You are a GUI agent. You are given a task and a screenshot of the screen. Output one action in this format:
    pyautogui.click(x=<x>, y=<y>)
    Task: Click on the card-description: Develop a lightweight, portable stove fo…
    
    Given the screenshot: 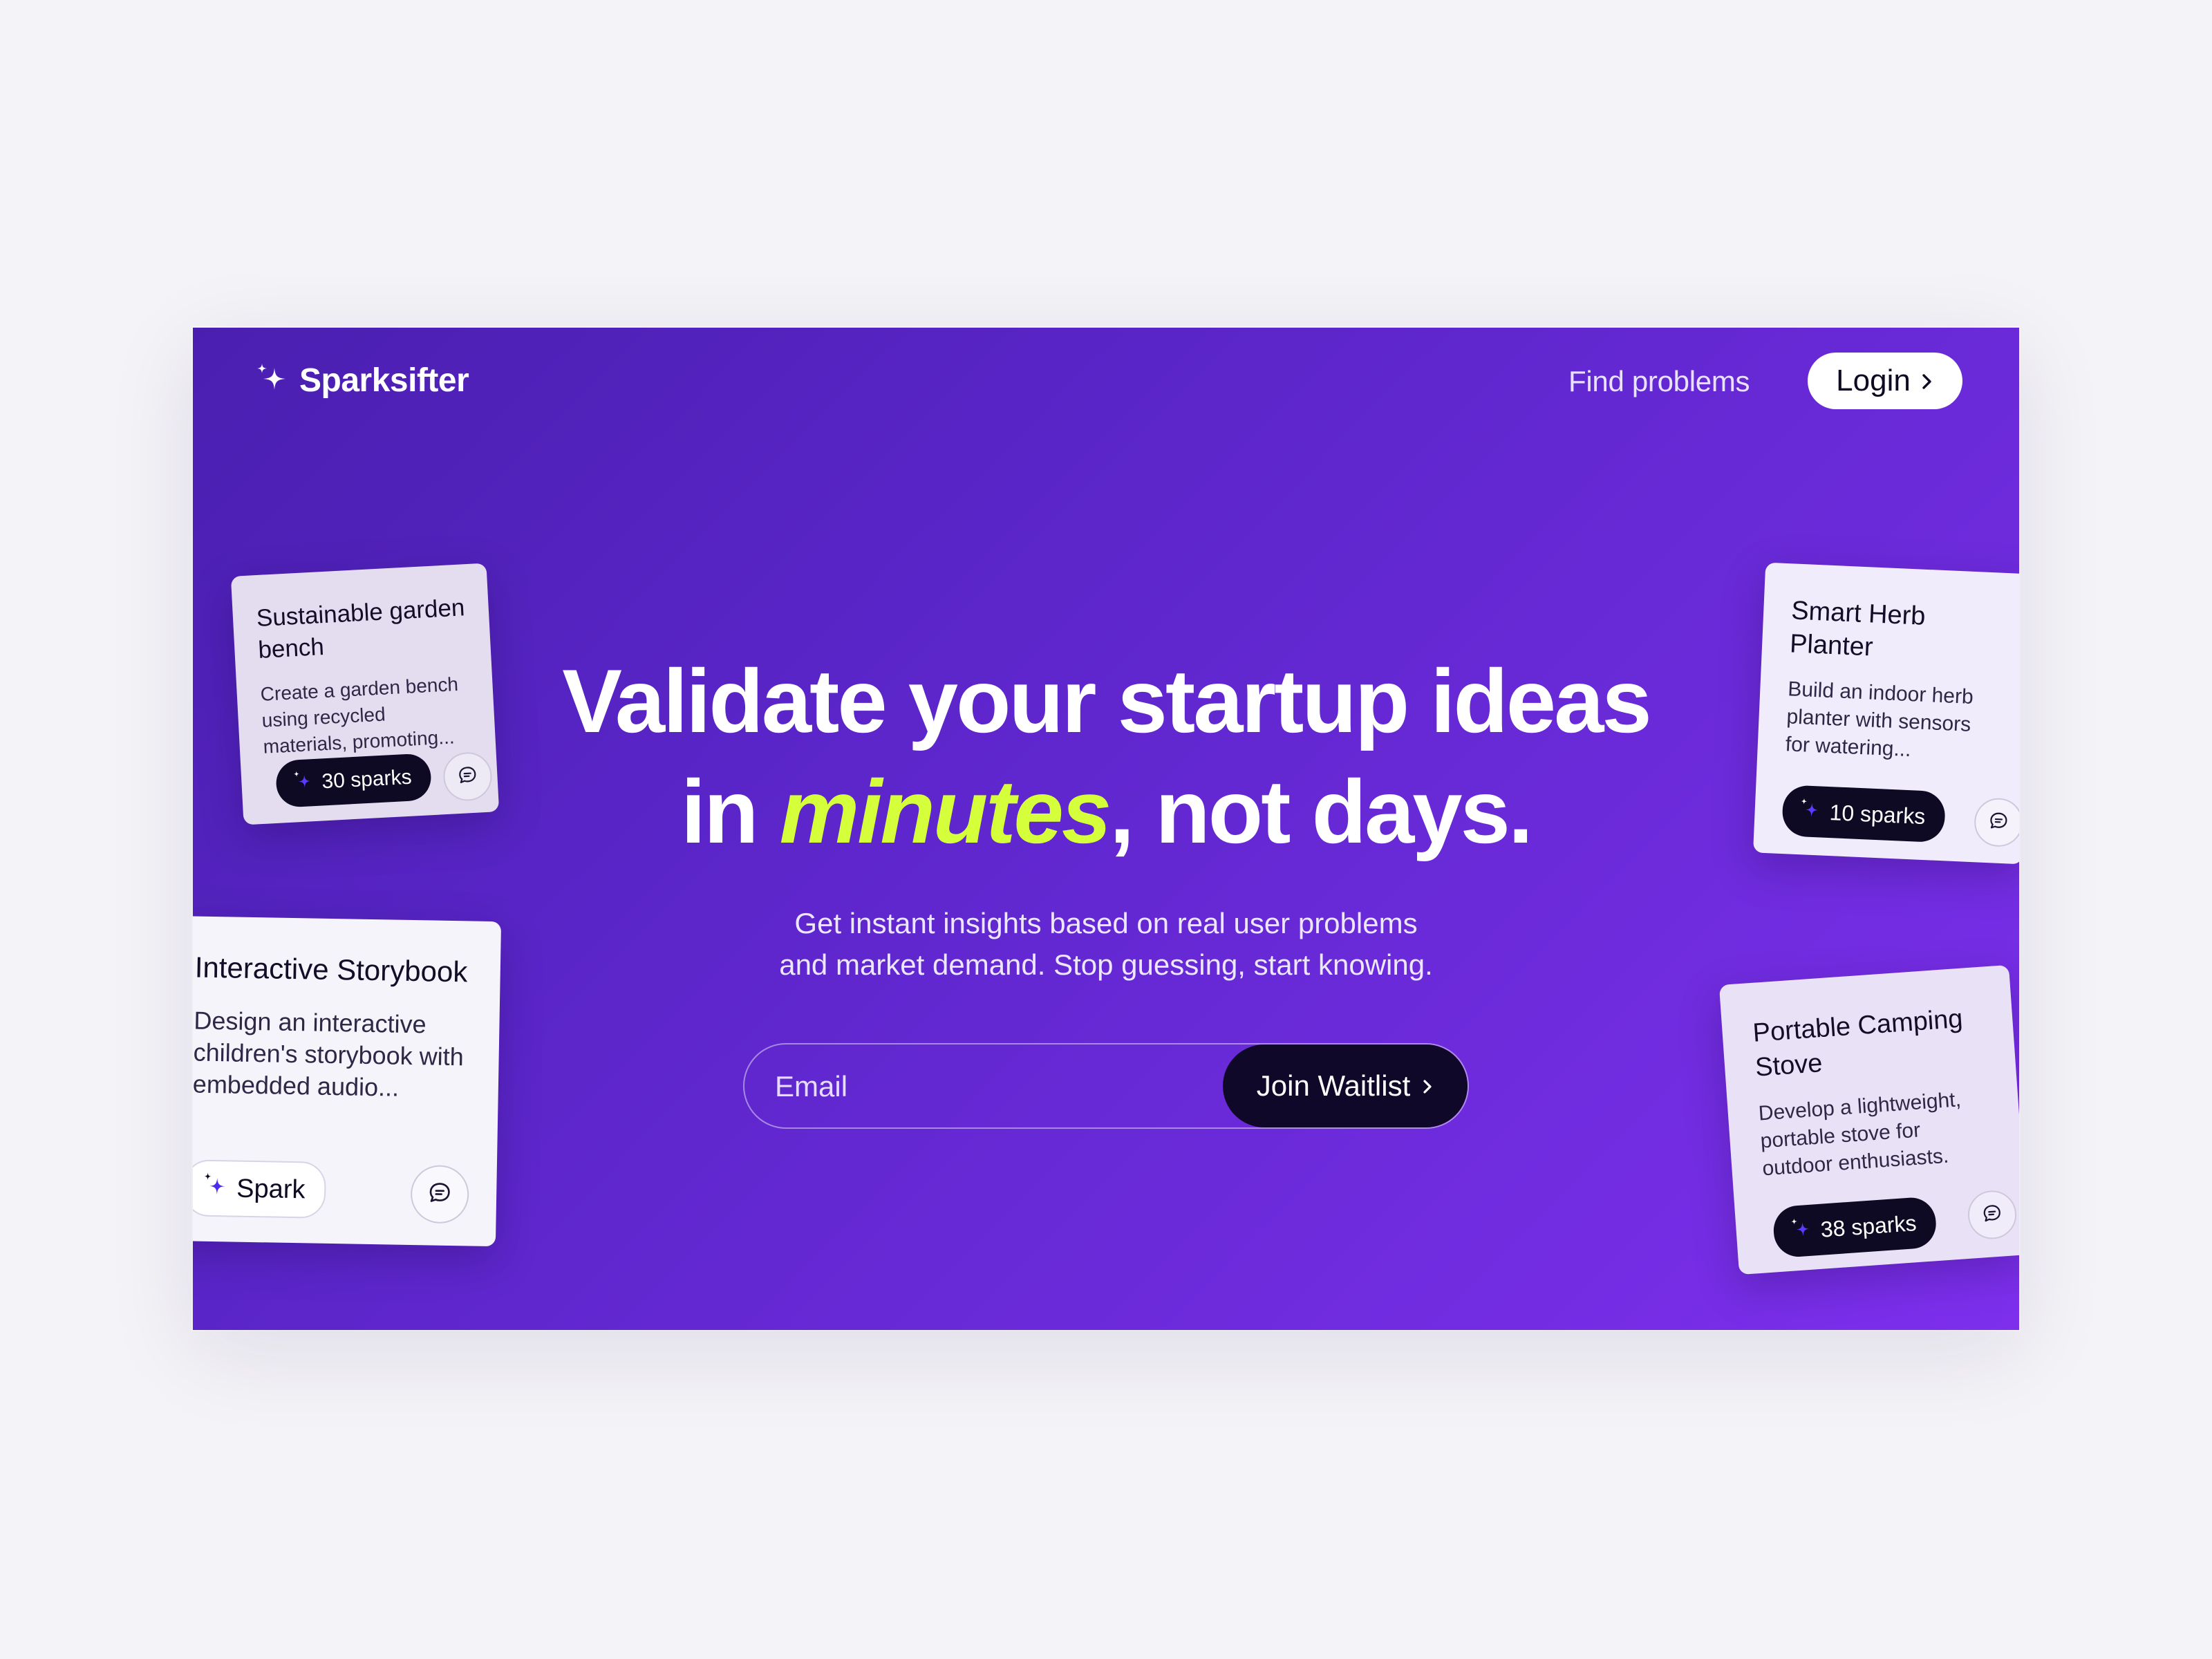 What is the action you would take?
    pyautogui.click(x=1859, y=1134)
    